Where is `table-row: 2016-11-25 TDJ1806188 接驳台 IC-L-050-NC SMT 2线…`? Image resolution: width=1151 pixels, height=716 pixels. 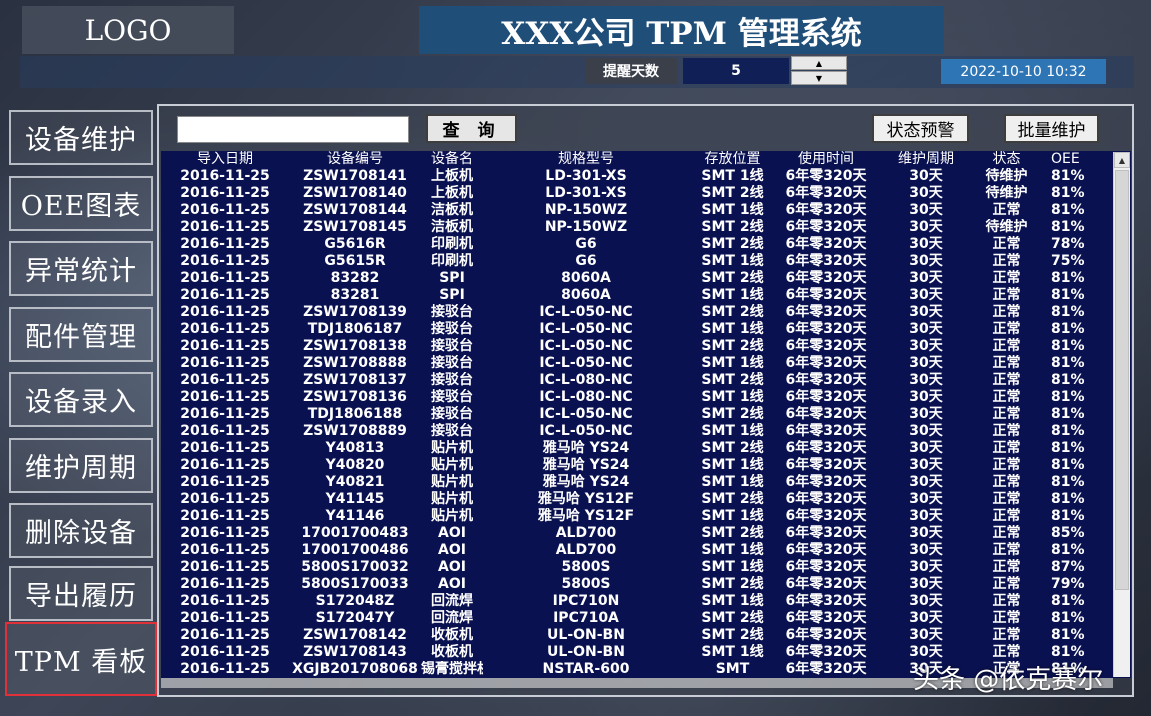
table-row: 2016-11-25 TDJ1806188 接驳台 IC-L-050-NC SMT 2线… is located at coordinates (637, 414).